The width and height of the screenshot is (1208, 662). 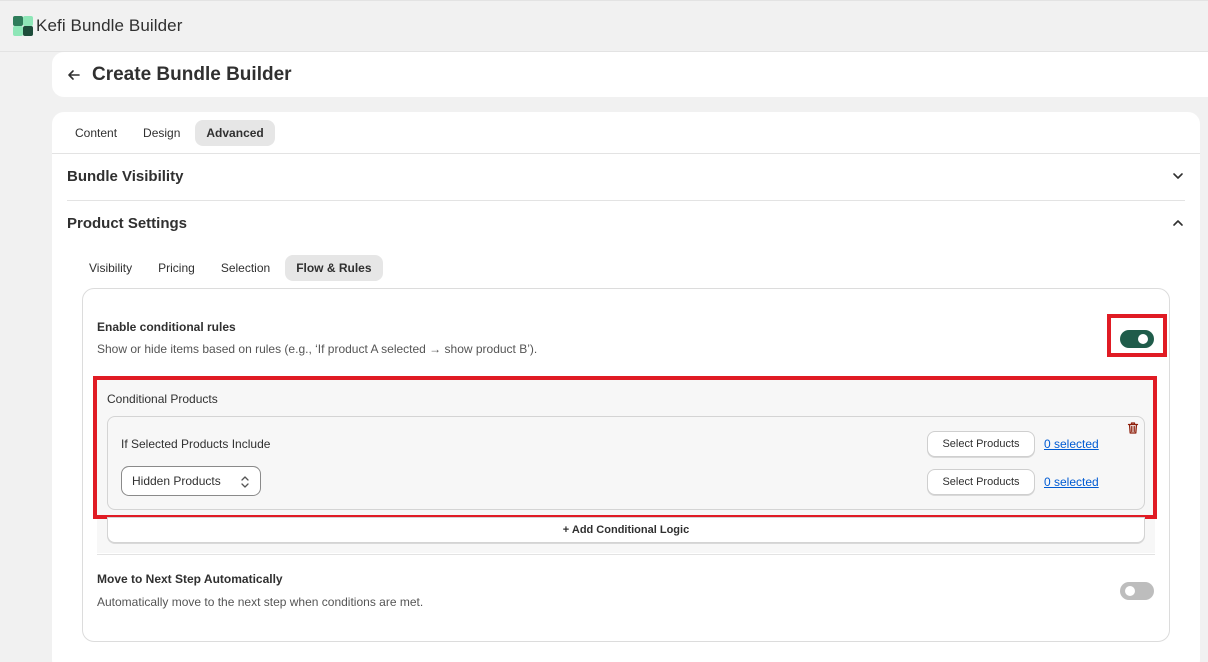 What do you see at coordinates (235, 133) in the screenshot?
I see `tab-advanced: Advanced` at bounding box center [235, 133].